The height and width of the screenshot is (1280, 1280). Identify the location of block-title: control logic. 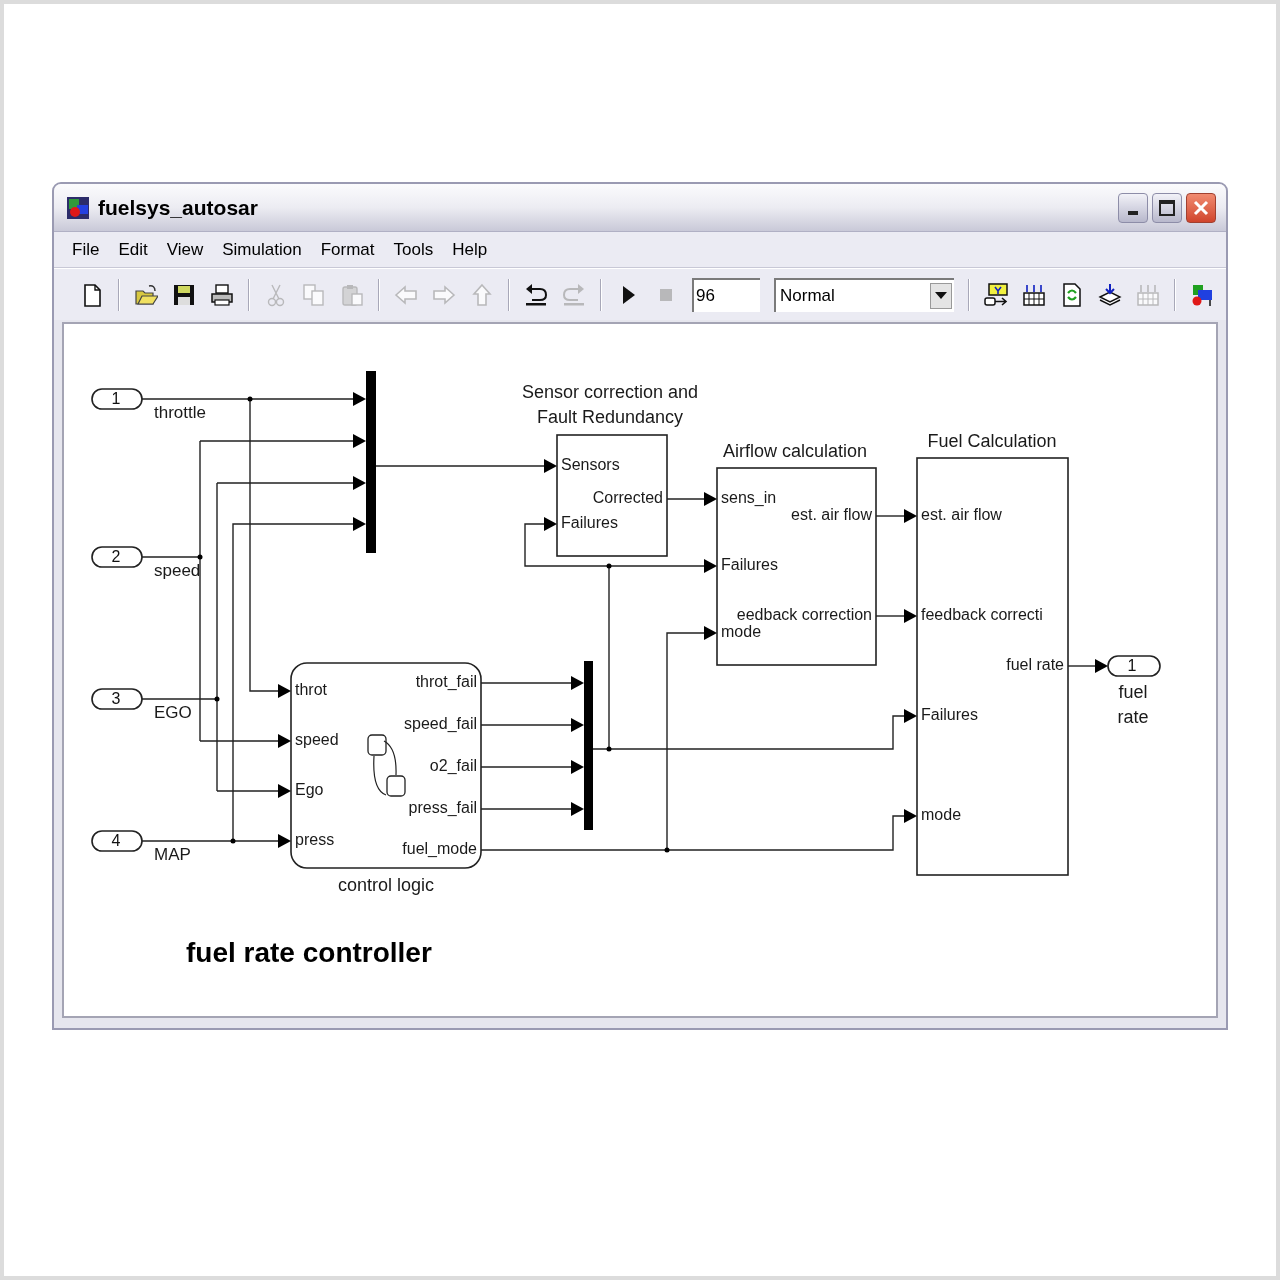
(386, 884).